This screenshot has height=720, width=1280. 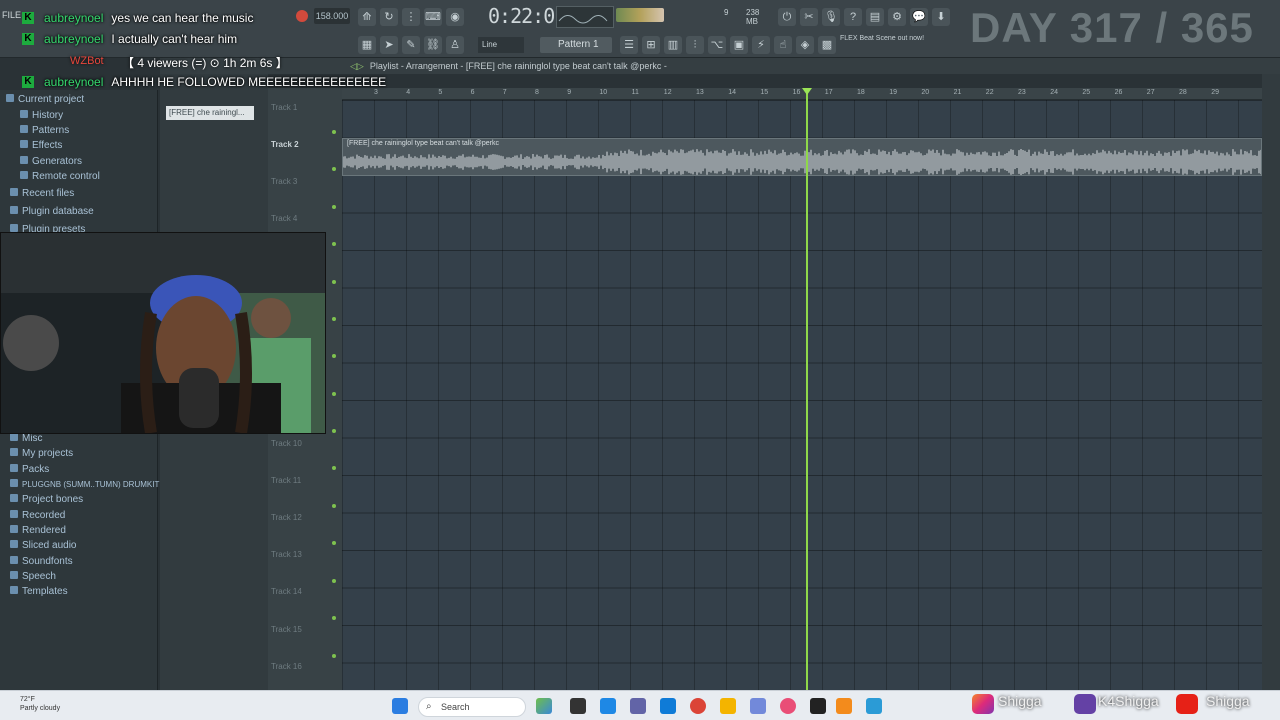 I want to click on channel-rack-icon: ⊞, so click(x=651, y=45).